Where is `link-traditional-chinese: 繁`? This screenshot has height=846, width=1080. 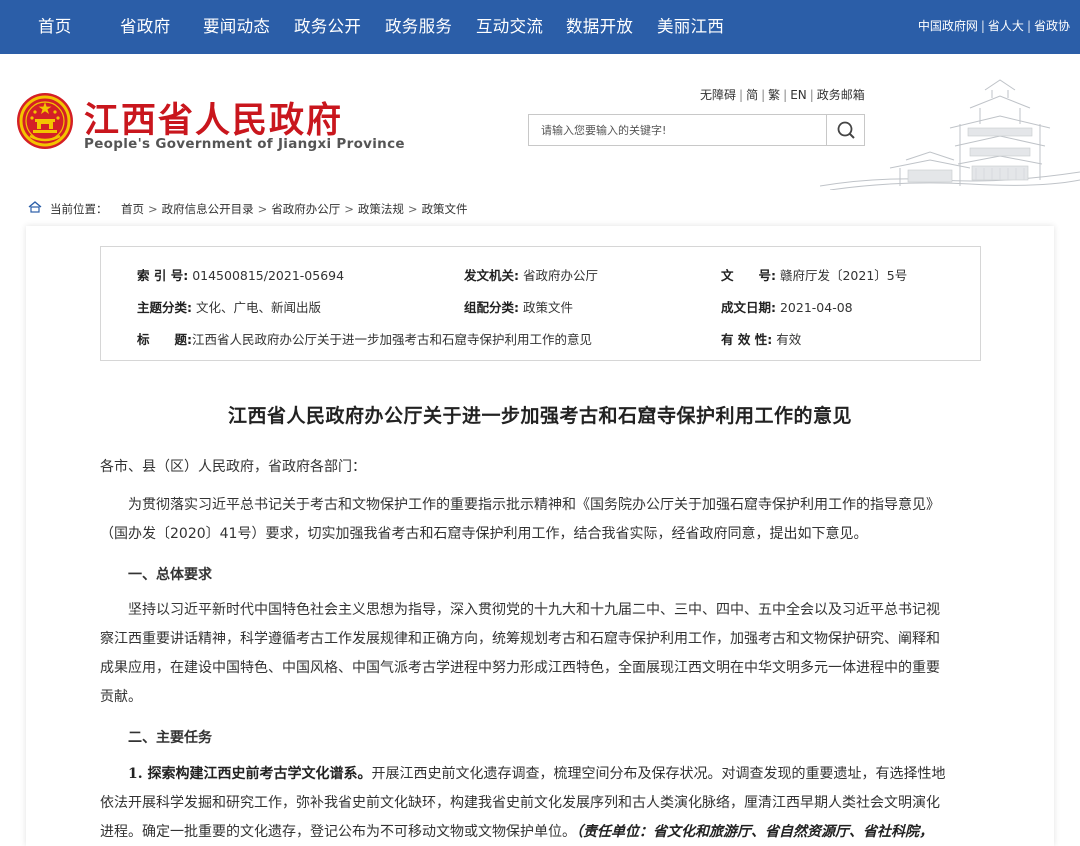
link-traditional-chinese: 繁 is located at coordinates (774, 95).